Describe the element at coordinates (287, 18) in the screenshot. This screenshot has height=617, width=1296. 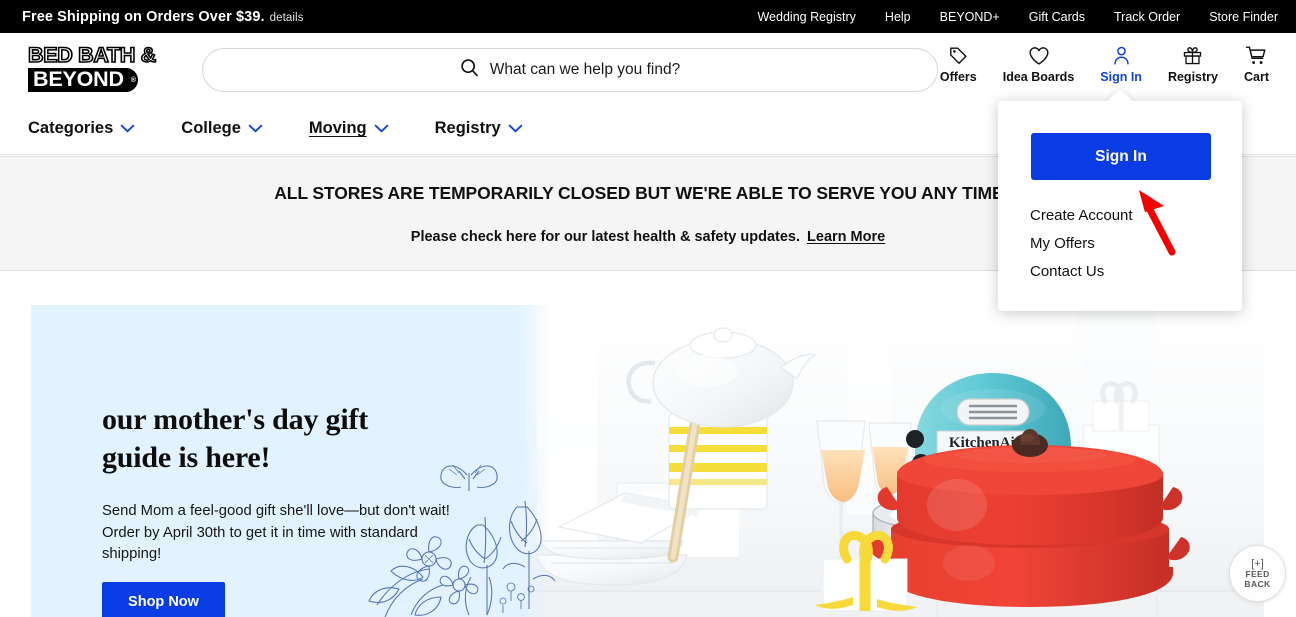
I see `shipping-details-link: details` at that location.